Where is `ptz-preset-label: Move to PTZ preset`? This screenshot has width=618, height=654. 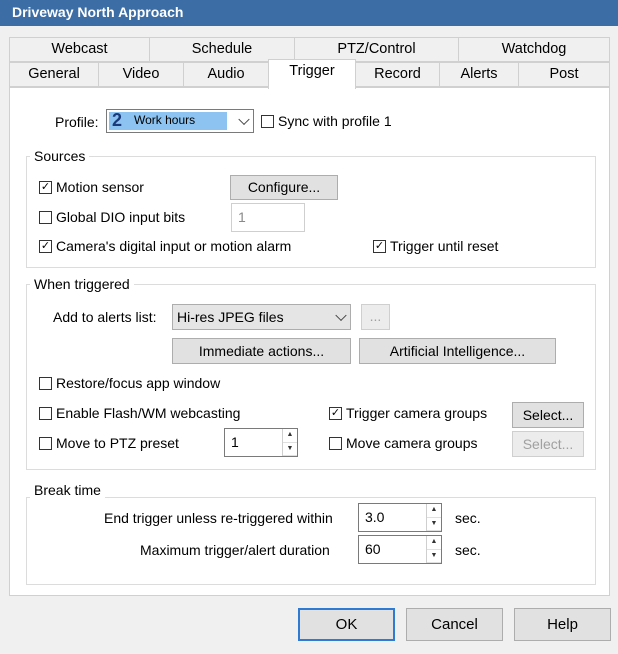
ptz-preset-label: Move to PTZ preset is located at coordinates (117, 443).